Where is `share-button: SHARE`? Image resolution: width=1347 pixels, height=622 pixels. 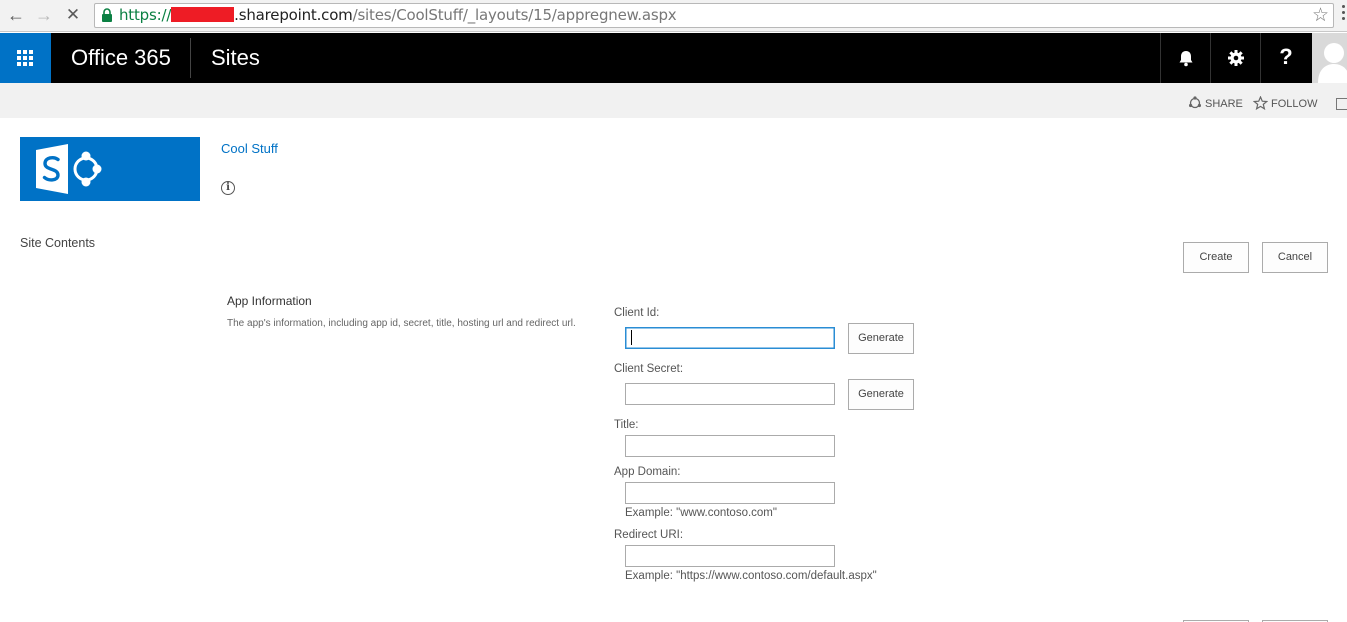
share-button: SHARE is located at coordinates (1215, 103).